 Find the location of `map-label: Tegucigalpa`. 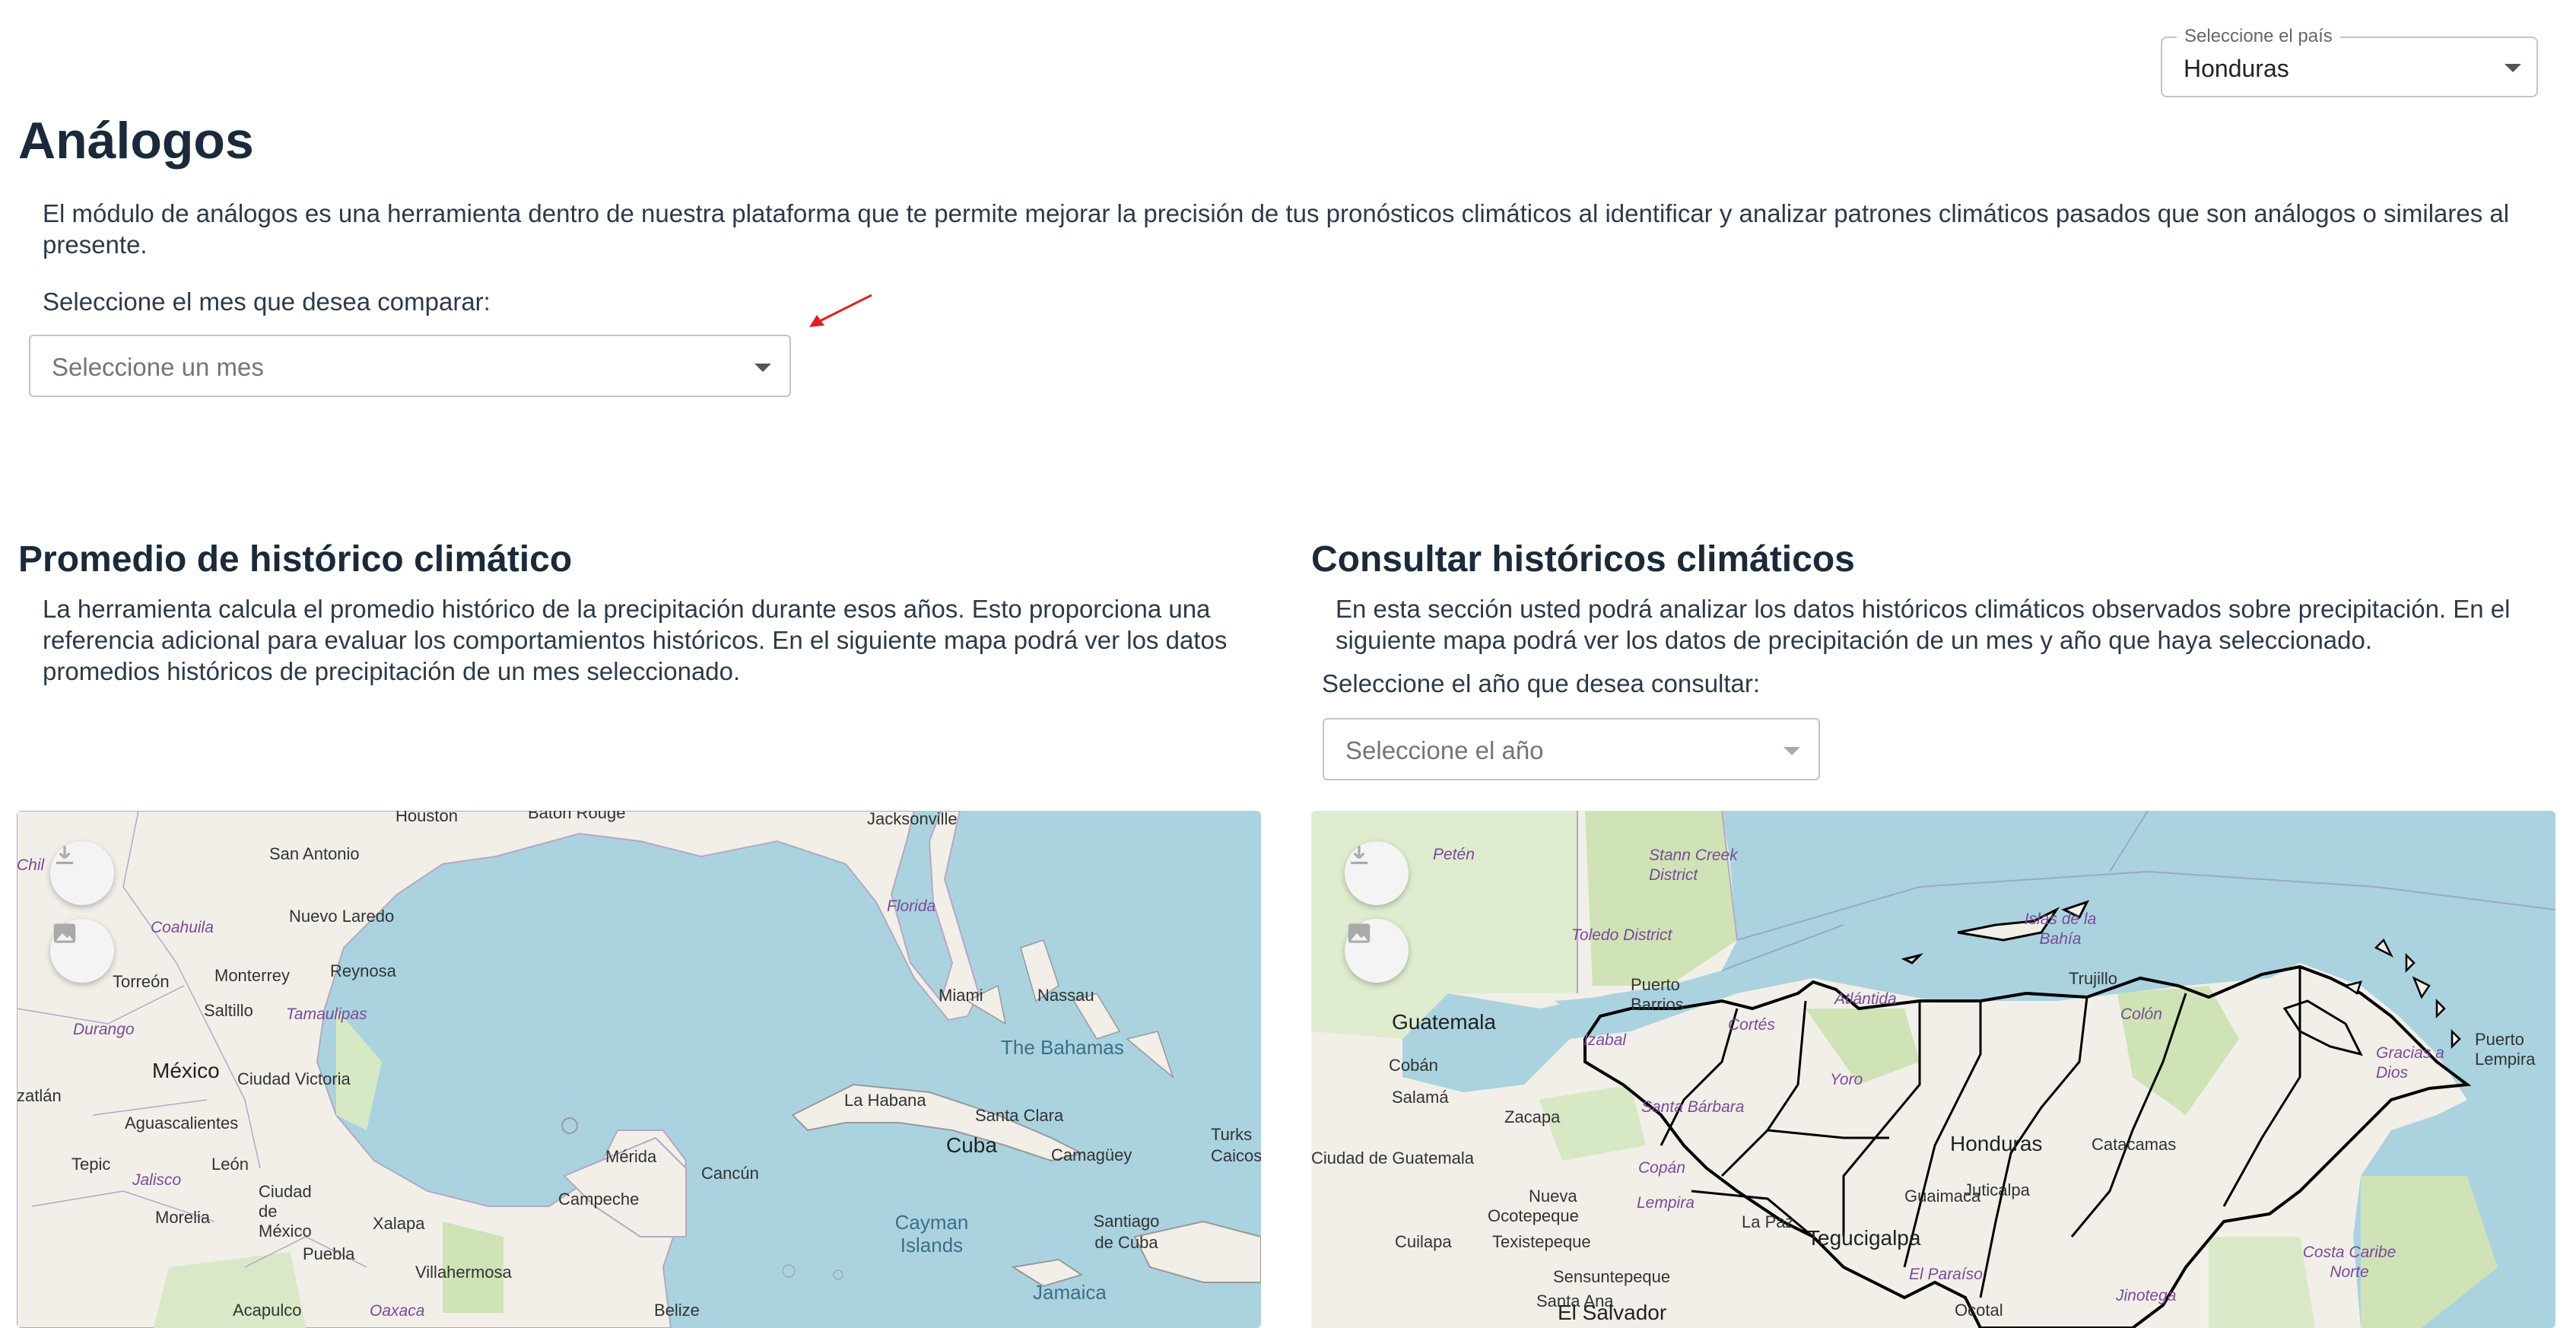

map-label: Tegucigalpa is located at coordinates (1864, 1238).